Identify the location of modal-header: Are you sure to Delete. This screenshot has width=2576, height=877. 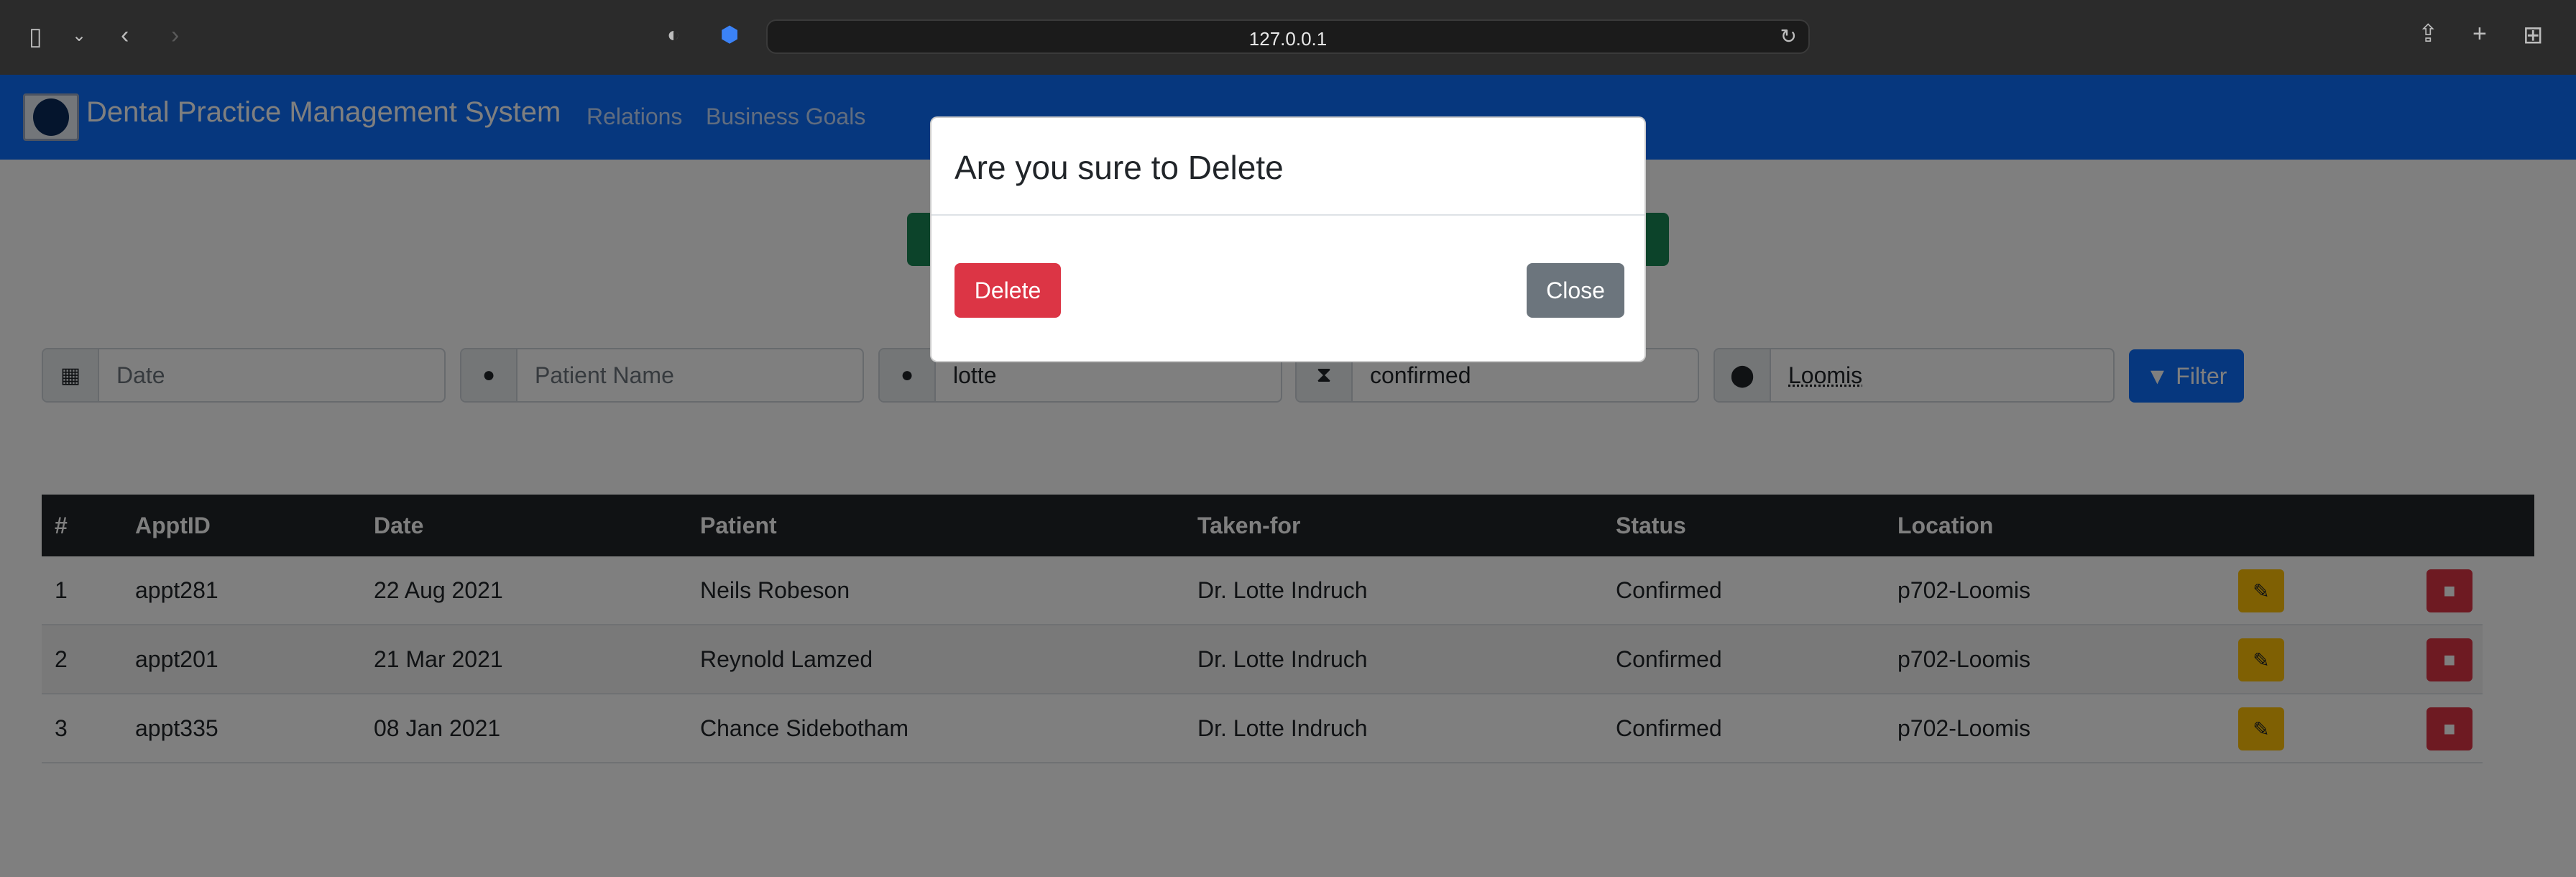
(1288, 167).